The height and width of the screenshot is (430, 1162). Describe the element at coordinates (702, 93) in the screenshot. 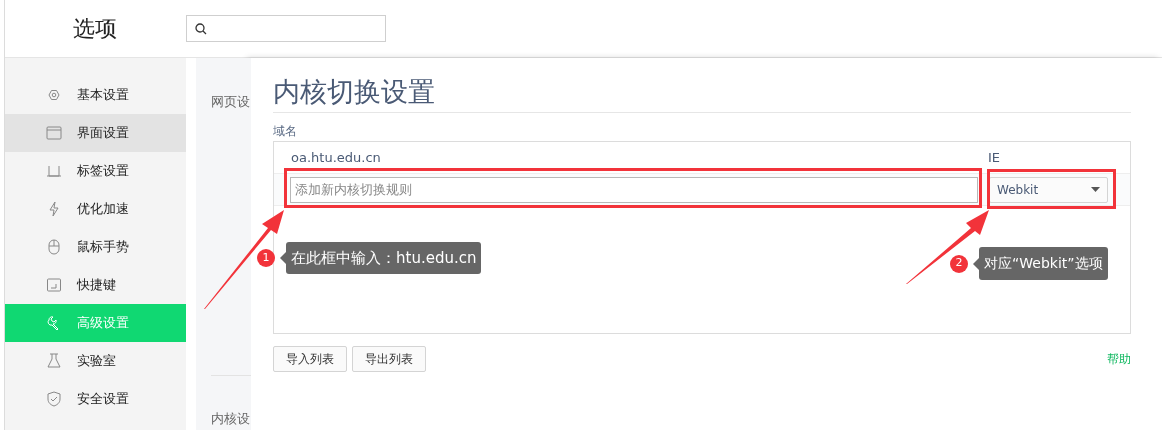

I see `dialog-title: 内核切换设置` at that location.